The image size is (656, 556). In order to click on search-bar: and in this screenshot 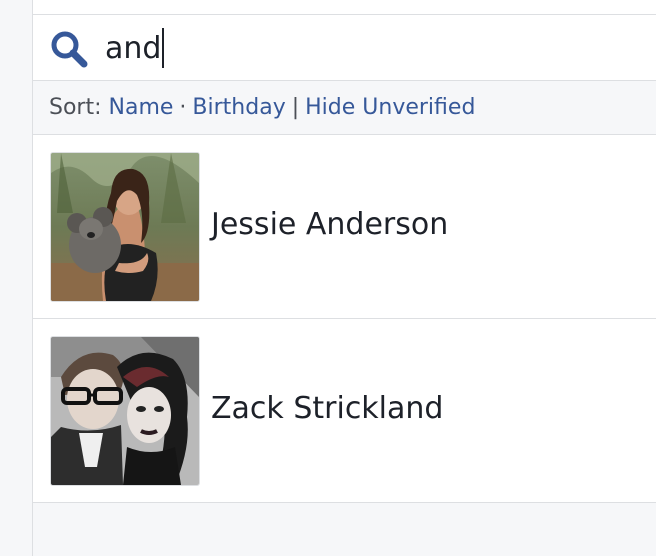, I will do `click(344, 48)`.